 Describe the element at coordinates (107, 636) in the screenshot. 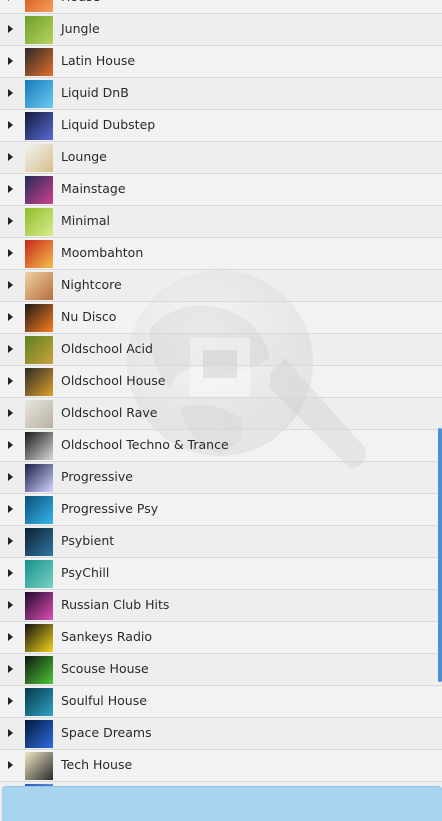

I see `channel-label: Sankeys Radio` at that location.